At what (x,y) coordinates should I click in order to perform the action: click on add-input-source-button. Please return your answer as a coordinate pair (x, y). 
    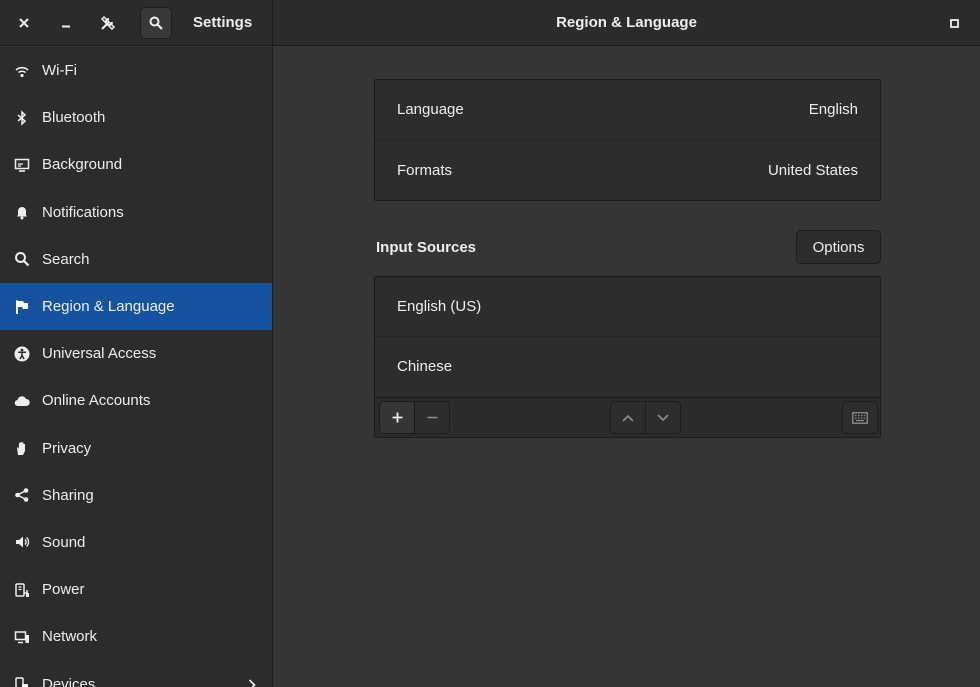
    Looking at the image, I should click on (397, 417).